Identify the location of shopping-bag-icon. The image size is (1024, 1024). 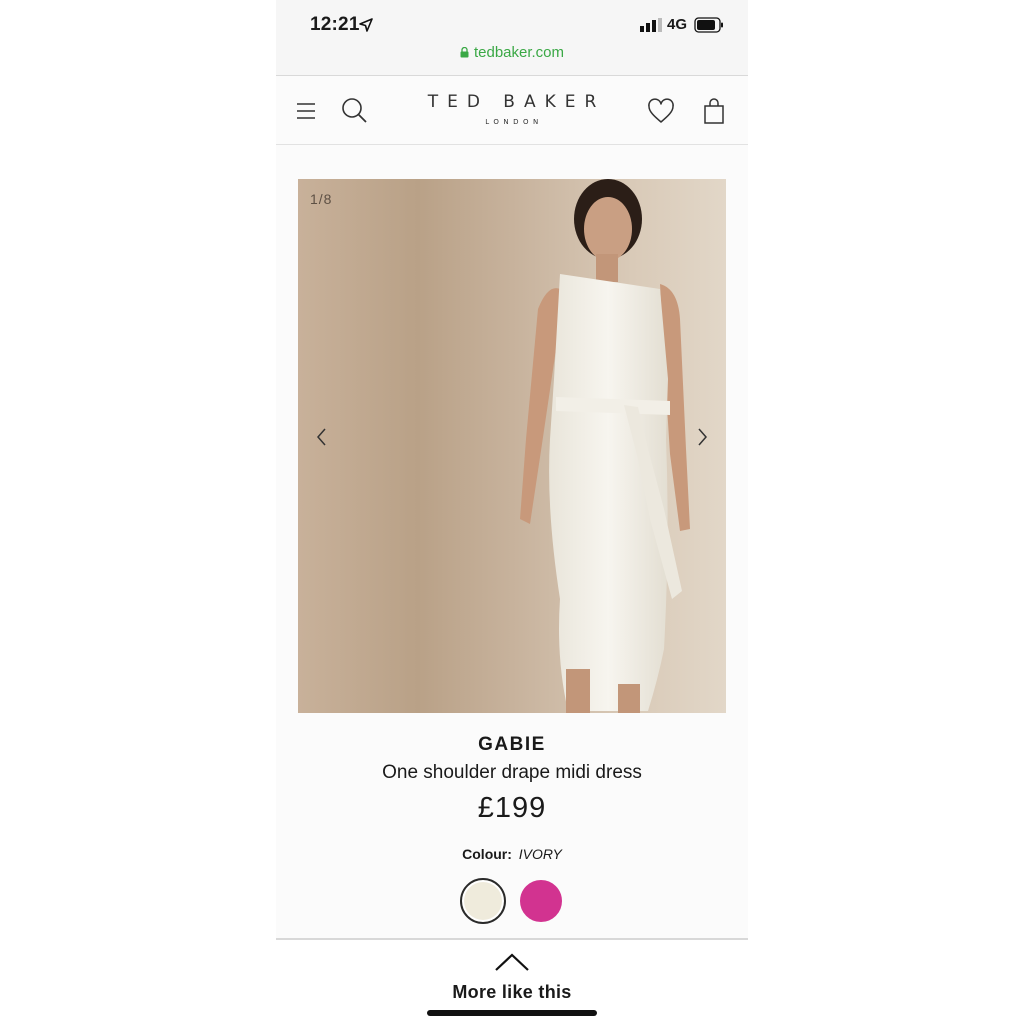
(714, 111).